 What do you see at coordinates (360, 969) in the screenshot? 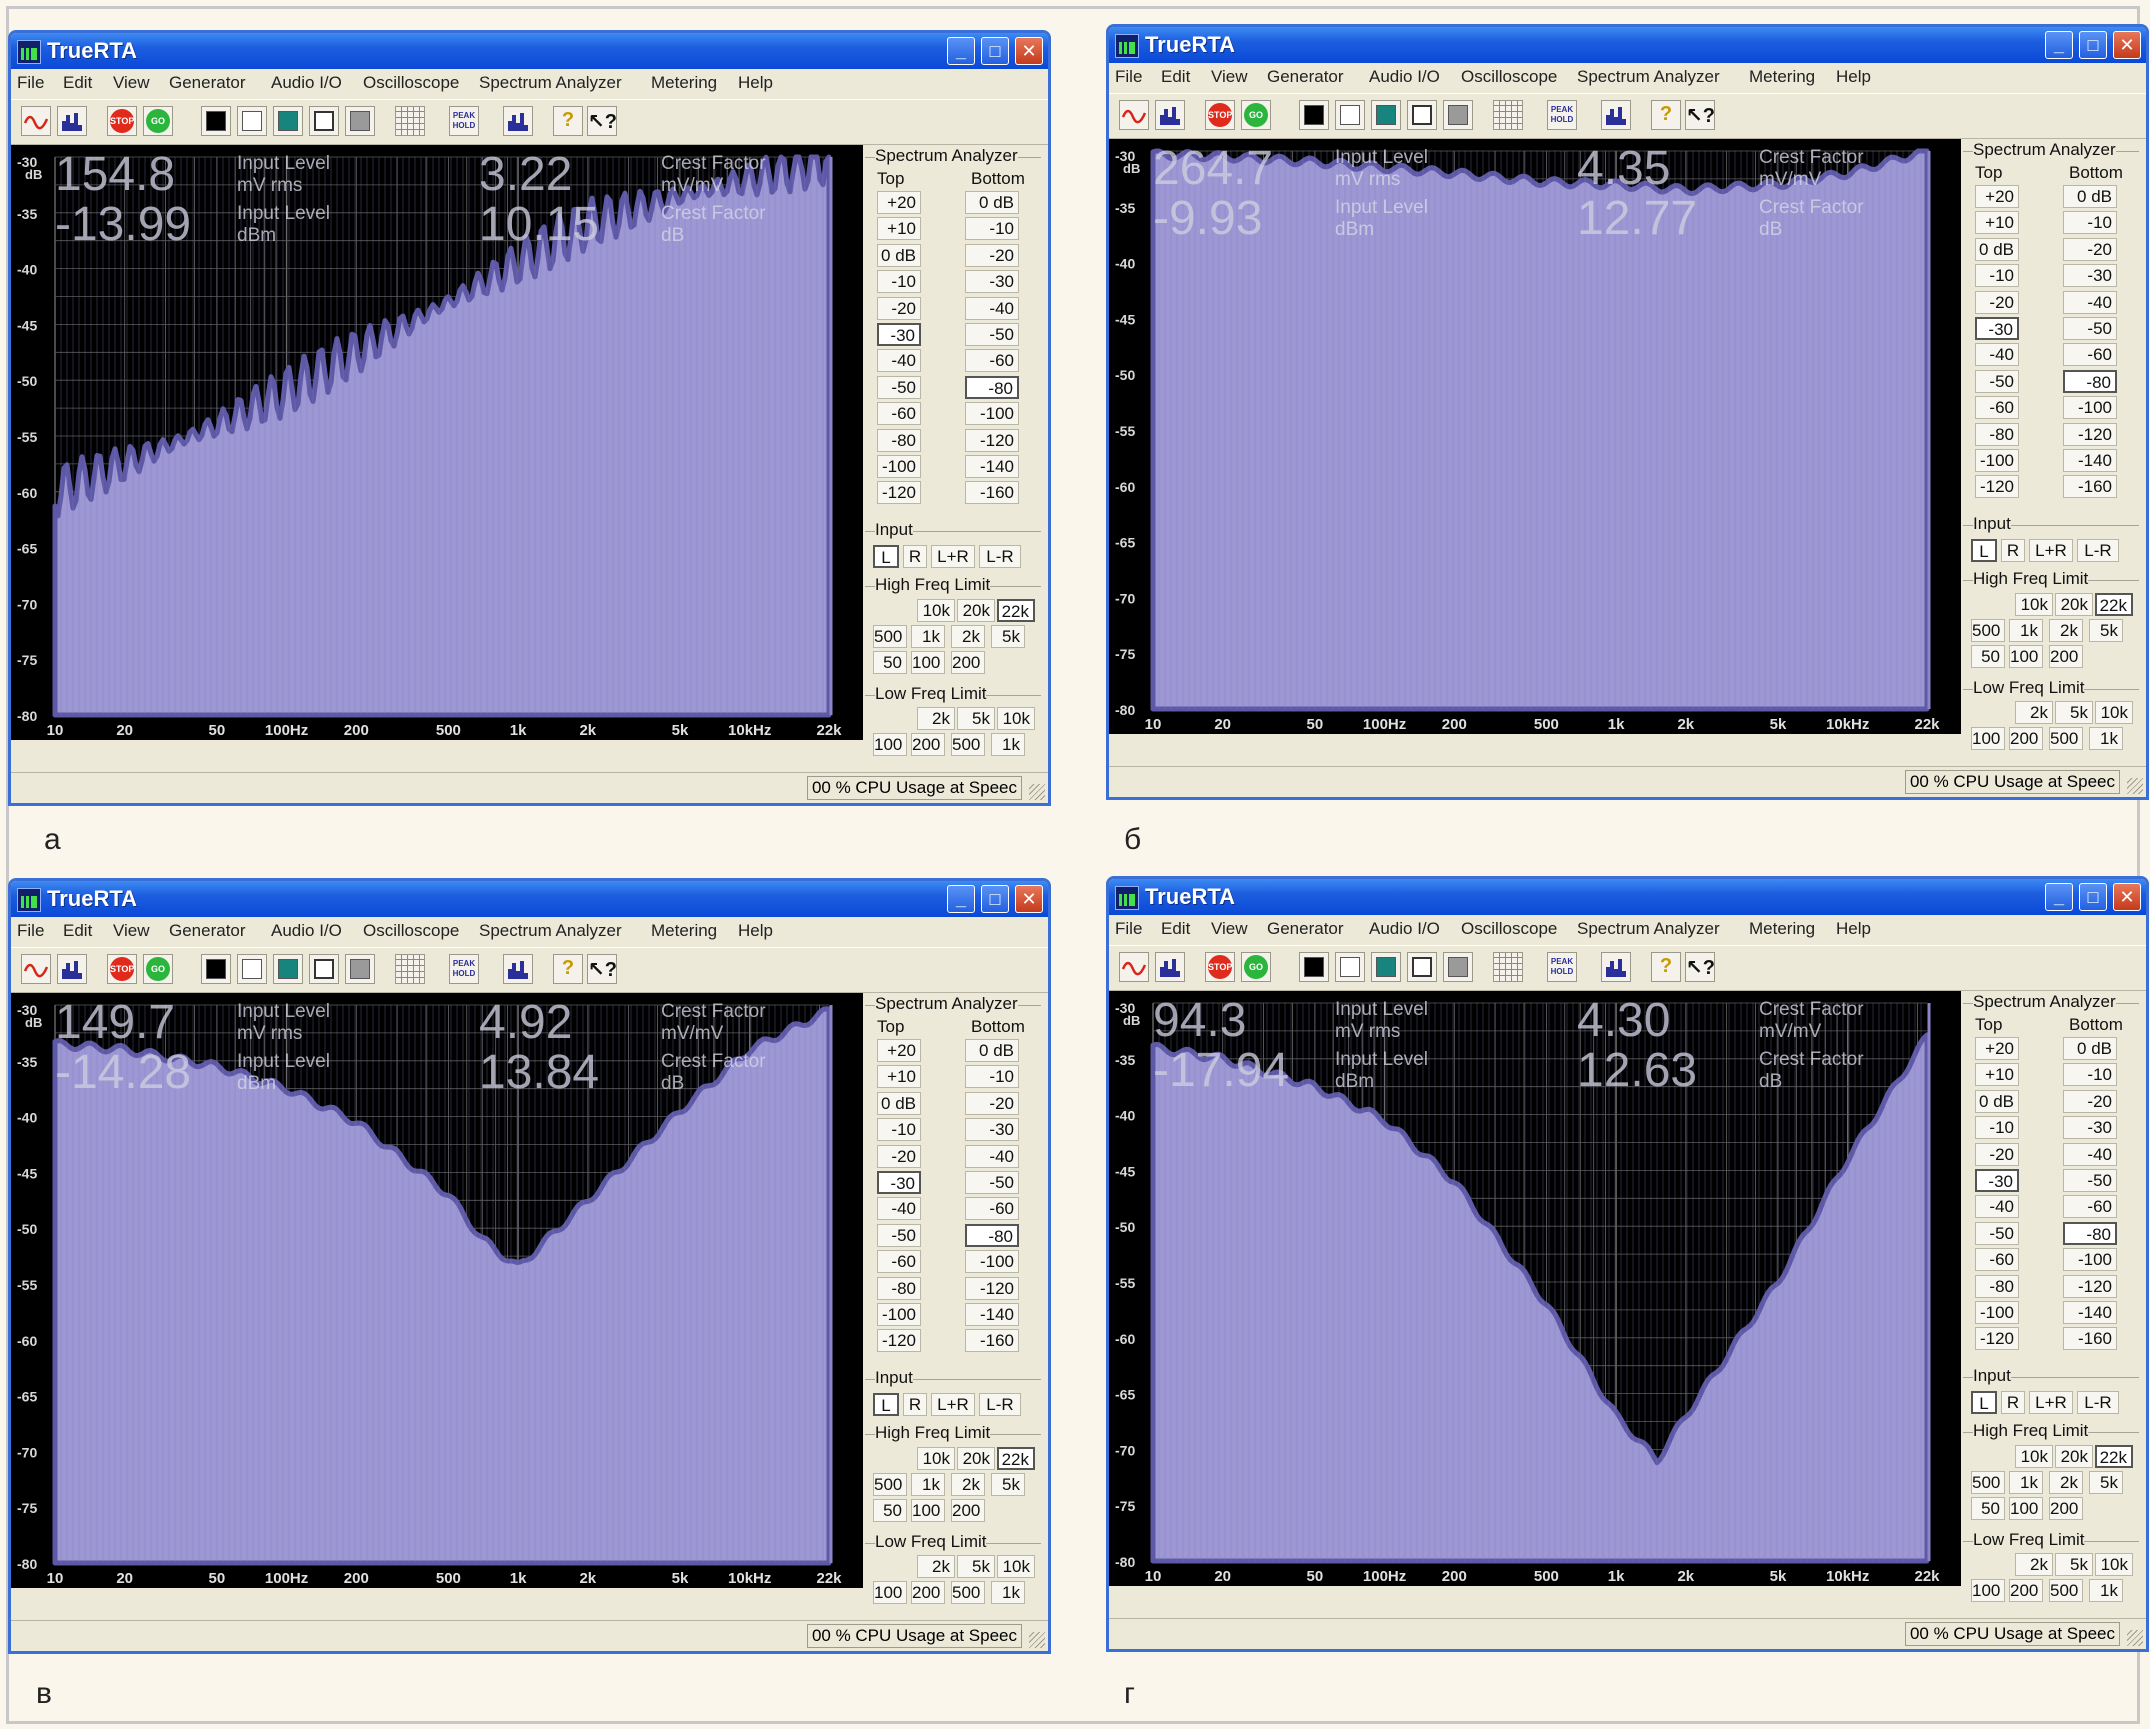
I see `gray-background-swatch` at bounding box center [360, 969].